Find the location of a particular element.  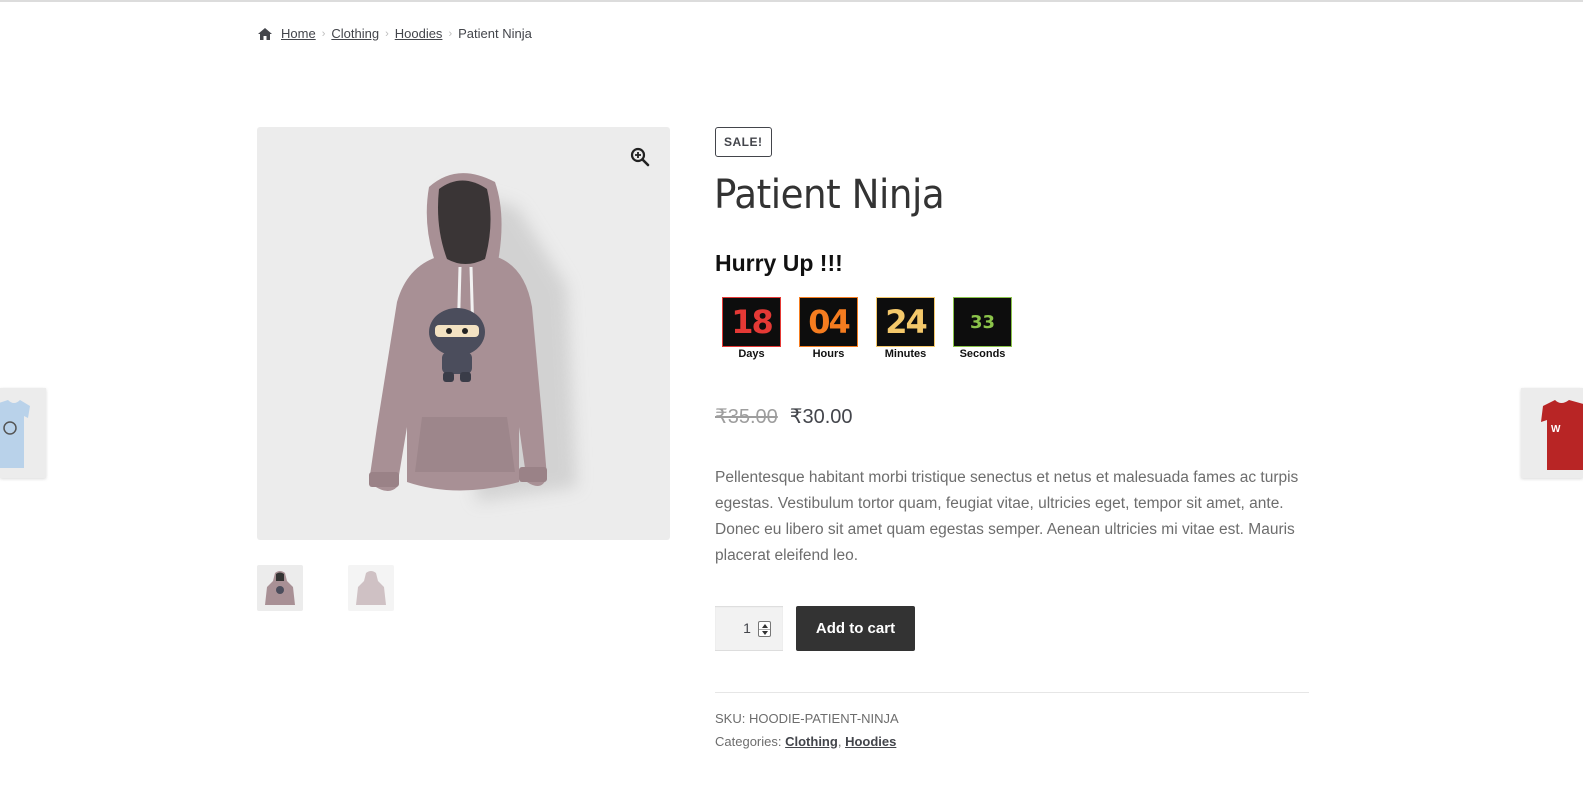

hoodie-image is located at coordinates (473, 337).